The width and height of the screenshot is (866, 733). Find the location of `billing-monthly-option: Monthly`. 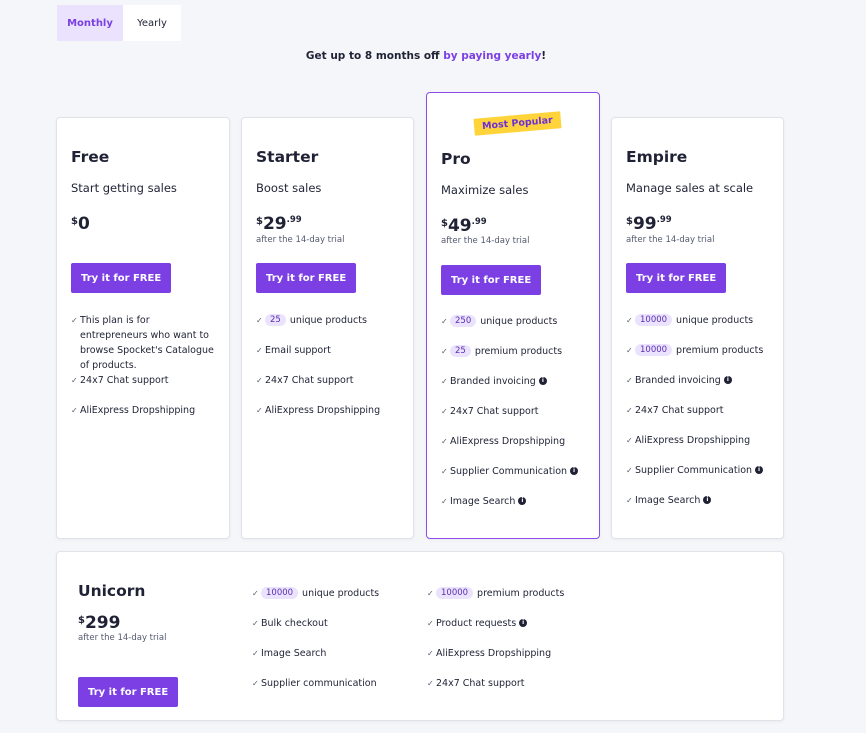

billing-monthly-option: Monthly is located at coordinates (90, 23).